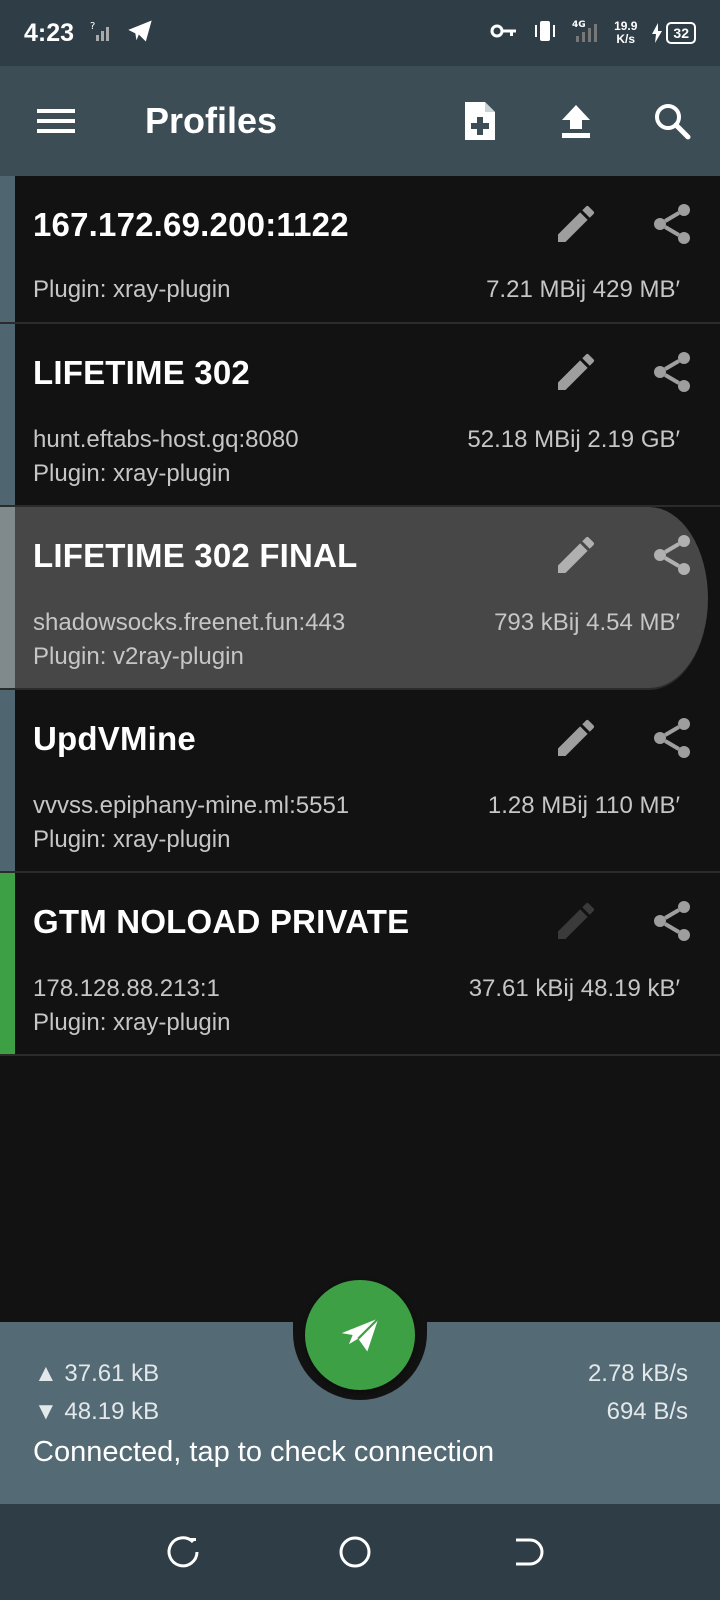 Image resolution: width=720 pixels, height=1600 pixels. Describe the element at coordinates (576, 921) in the screenshot. I see `edit-icon-disabled` at that location.